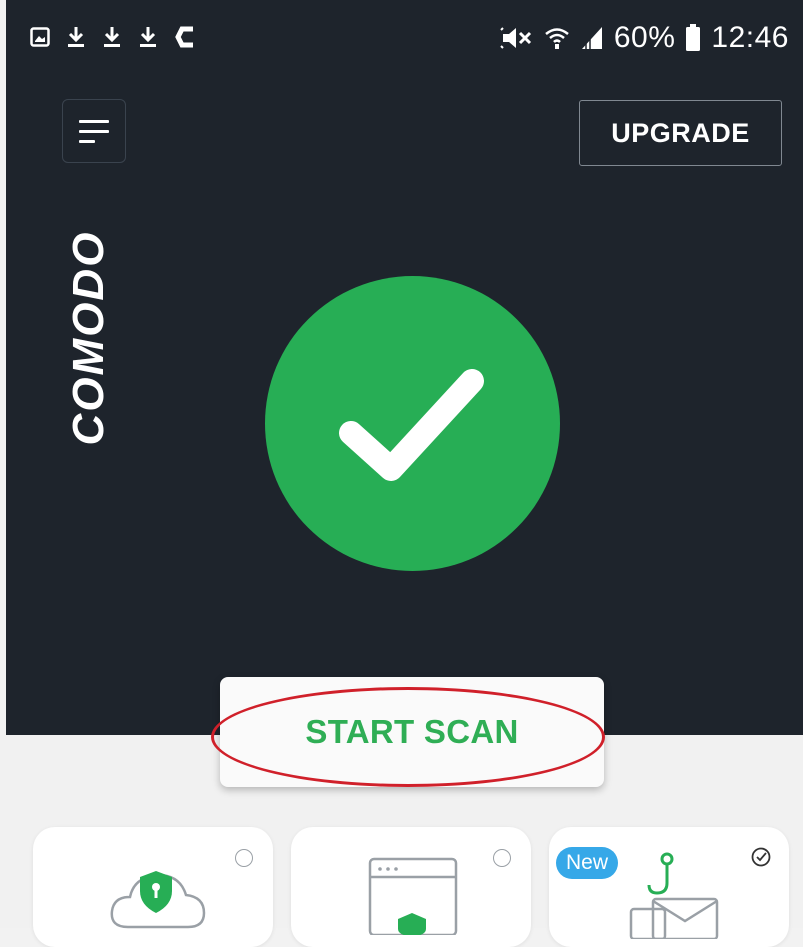 This screenshot has height=947, width=803. I want to click on logo-text: COMODO, so click(88, 338).